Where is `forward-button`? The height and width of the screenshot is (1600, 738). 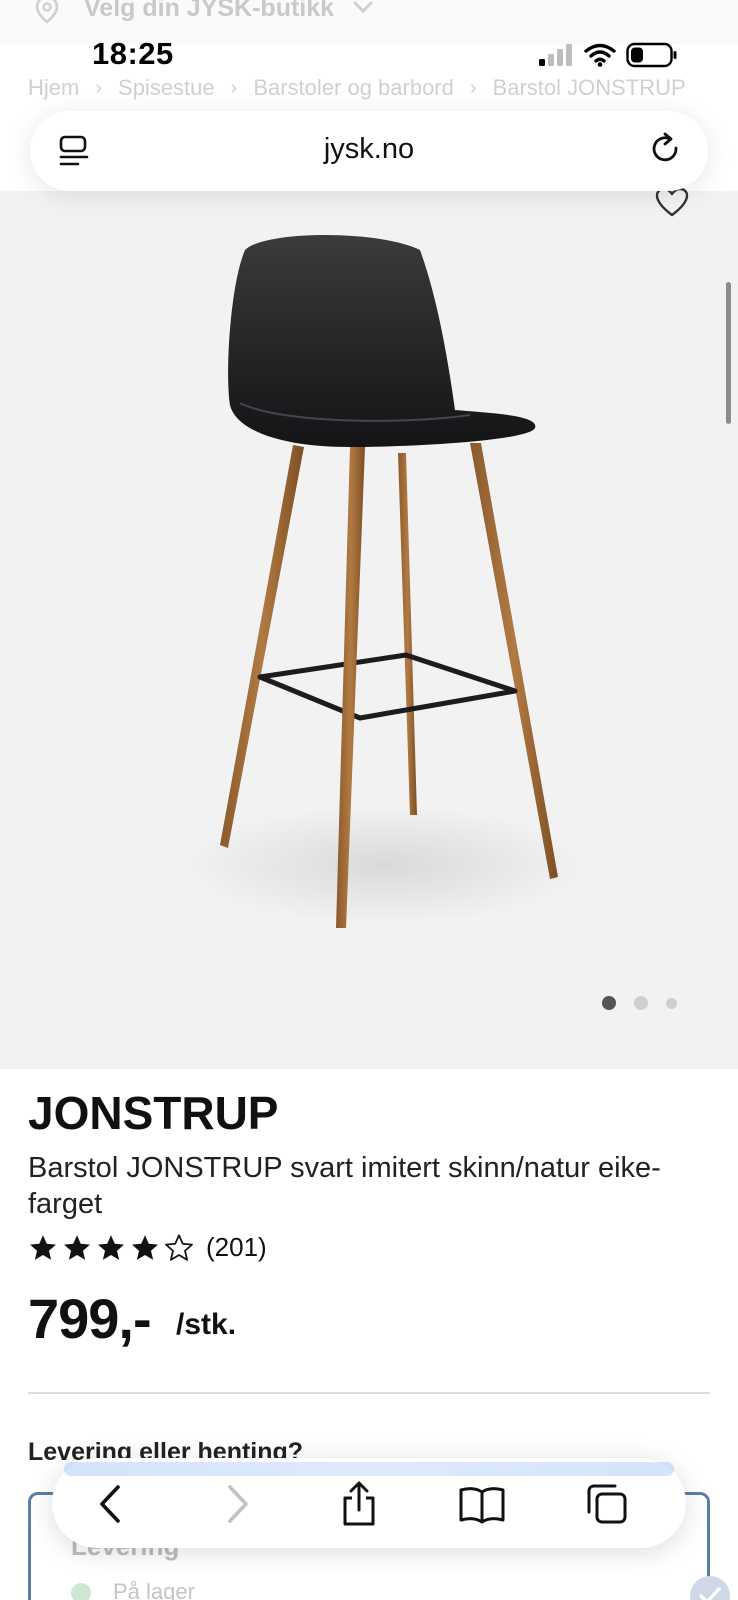
forward-button is located at coordinates (237, 1504).